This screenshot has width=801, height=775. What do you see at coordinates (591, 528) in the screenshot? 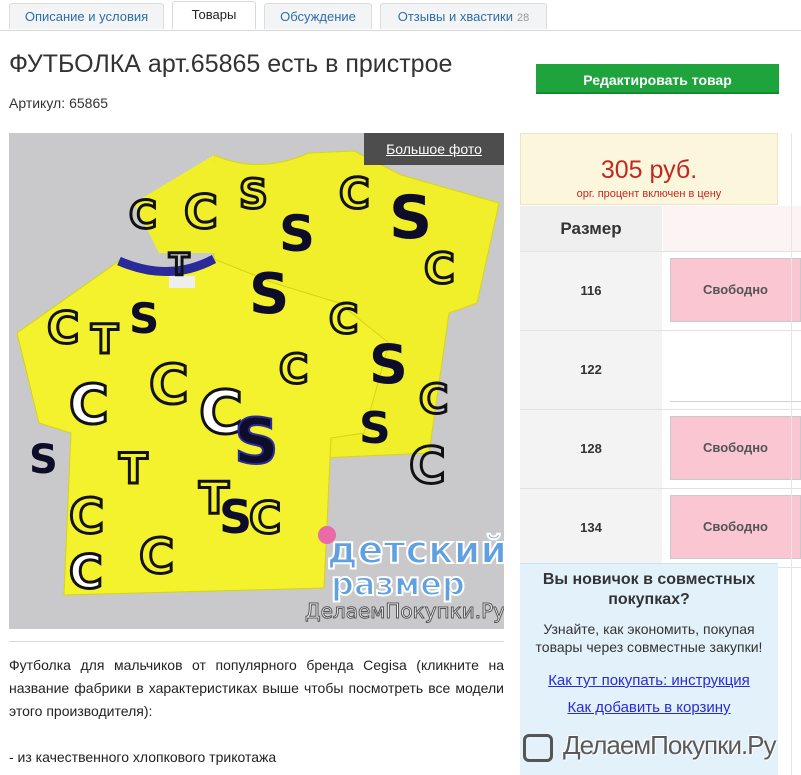
I see `size-value: 134` at bounding box center [591, 528].